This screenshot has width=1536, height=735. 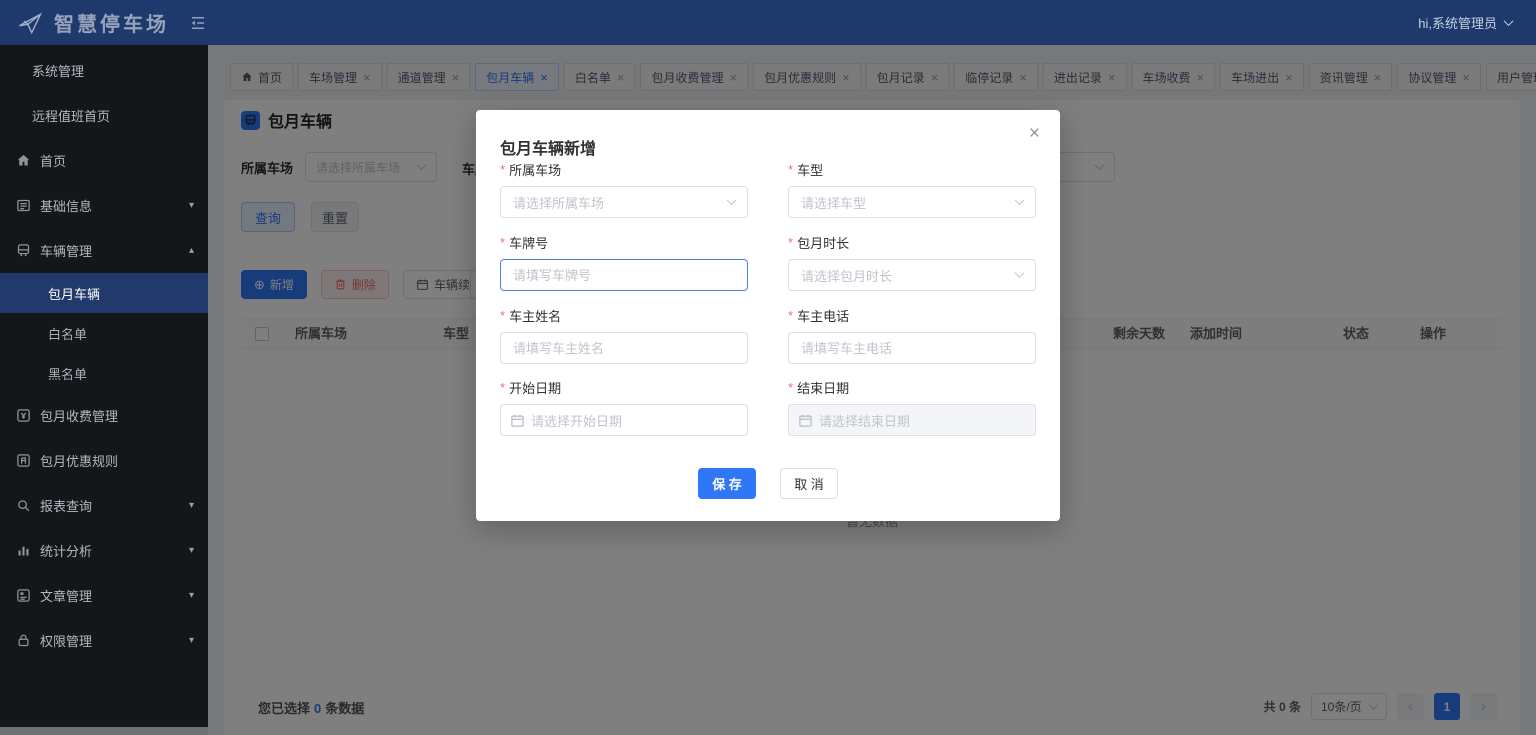 I want to click on app-header: 智慧停车场 hi,系统管理员, so click(x=768, y=22).